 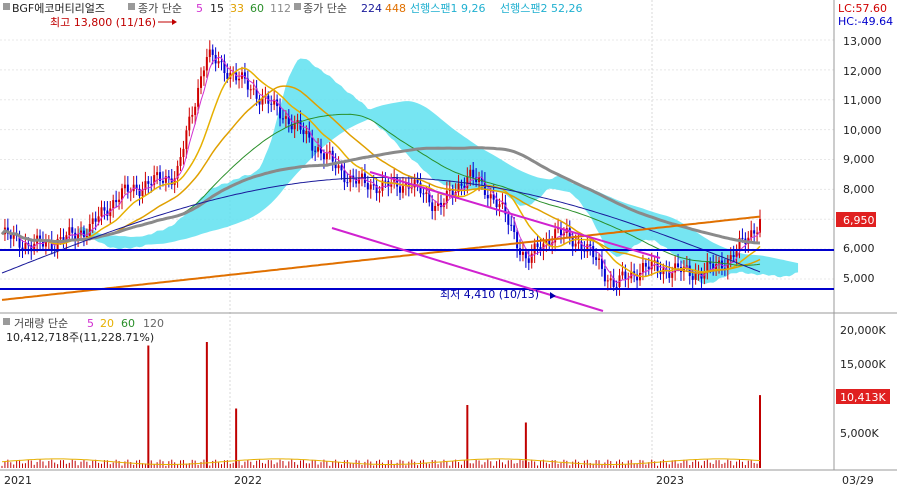 What do you see at coordinates (862, 71) in the screenshot?
I see `tick-12000: 12,000` at bounding box center [862, 71].